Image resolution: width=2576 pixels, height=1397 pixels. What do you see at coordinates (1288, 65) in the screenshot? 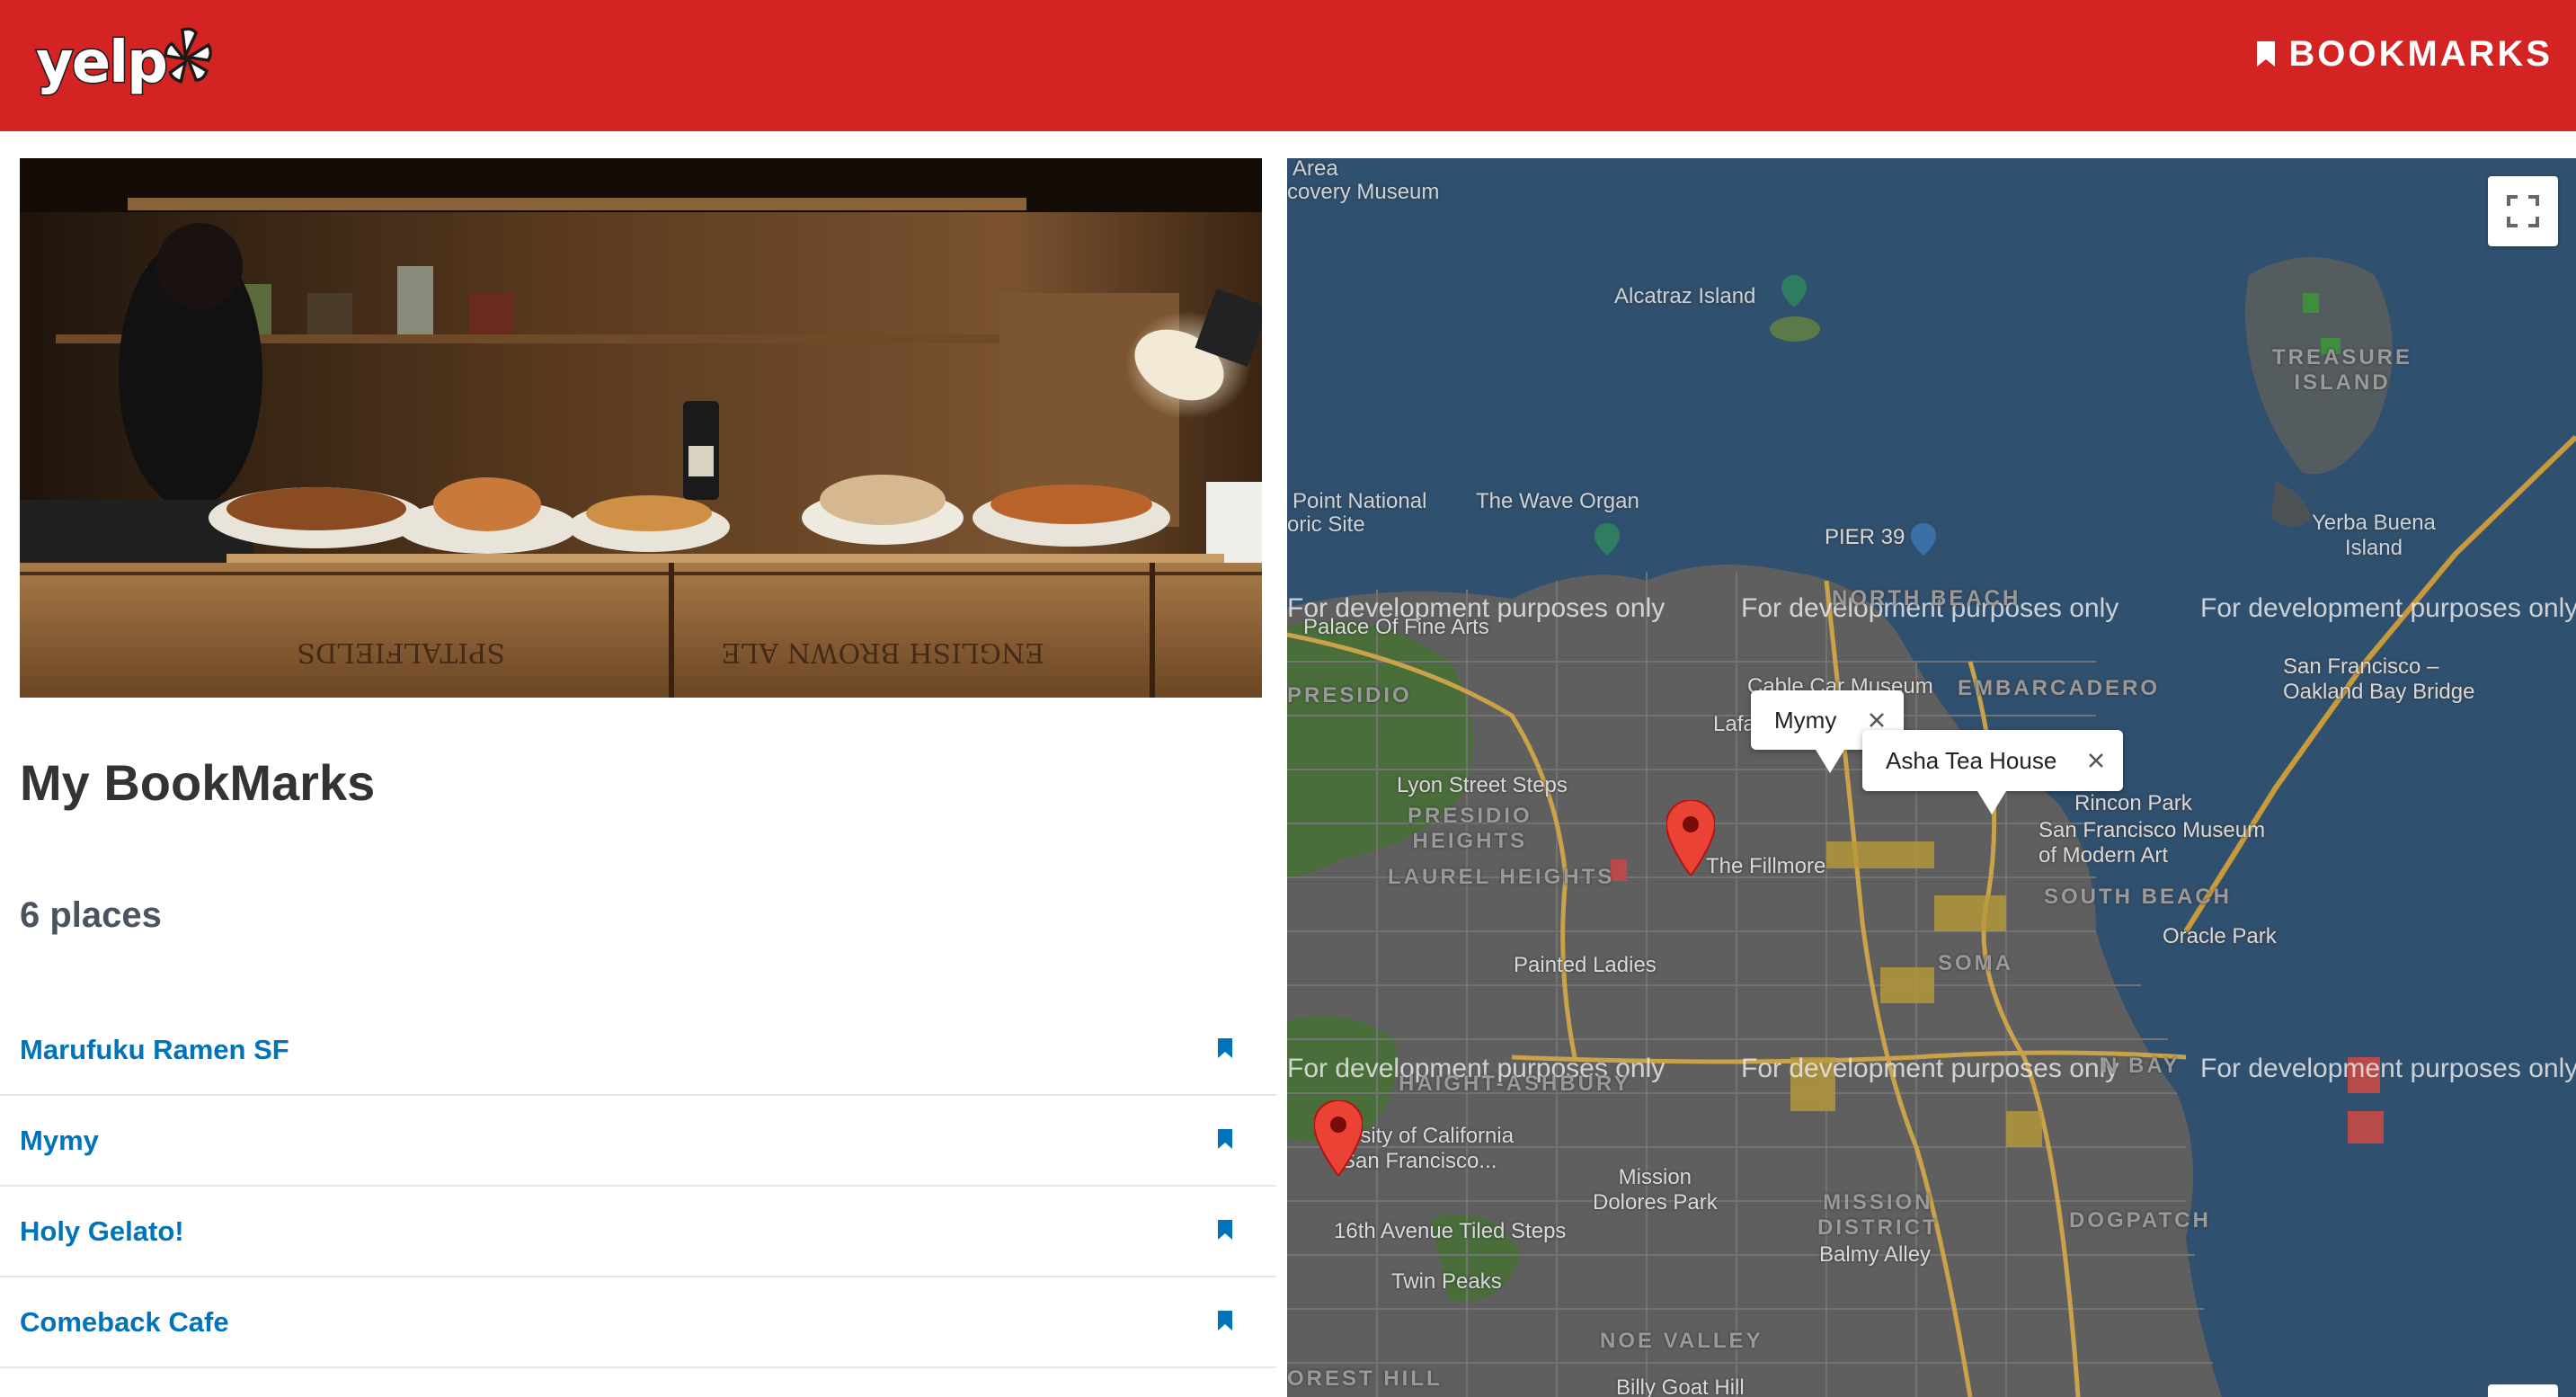
I see `top-header: yelp BOOKMARKS` at bounding box center [1288, 65].